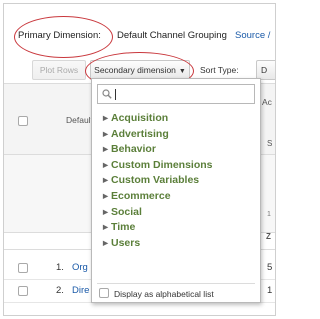  I want to click on category-custom-dimensions: ▶ Custom Dimensions, so click(177, 166).